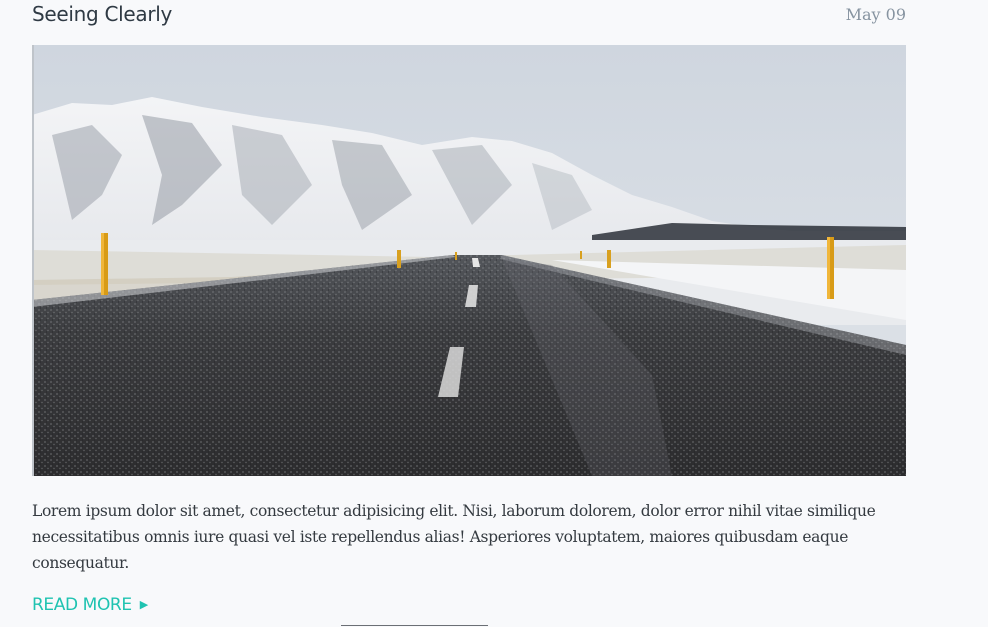  I want to click on post-title: Seeing Clearly, so click(102, 14).